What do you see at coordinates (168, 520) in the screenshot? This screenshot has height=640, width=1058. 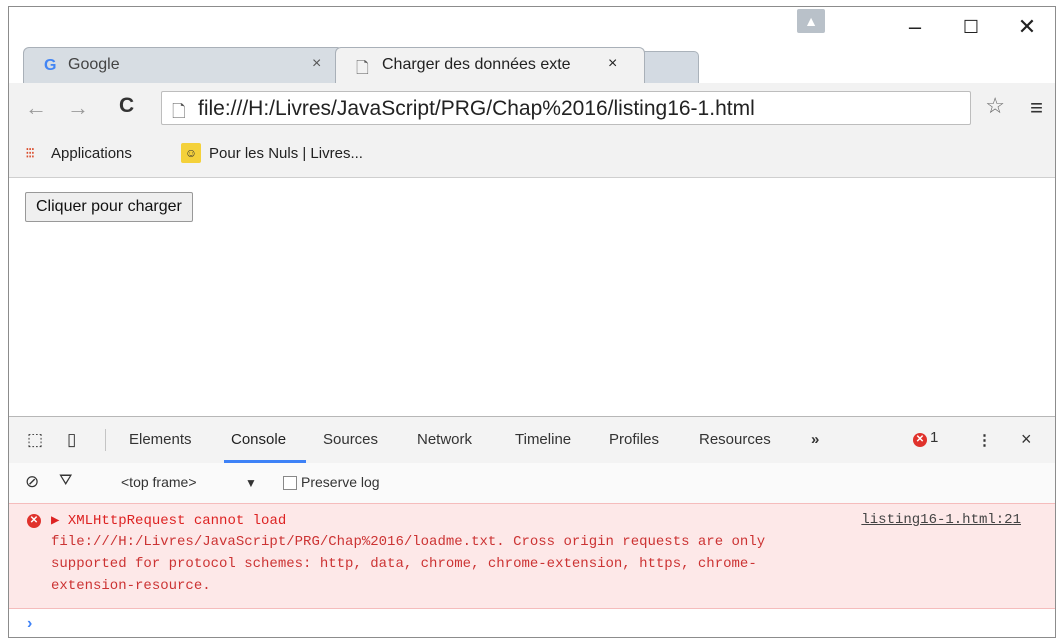 I see `error-line: ▶ XMLHttpRequest cannot load` at bounding box center [168, 520].